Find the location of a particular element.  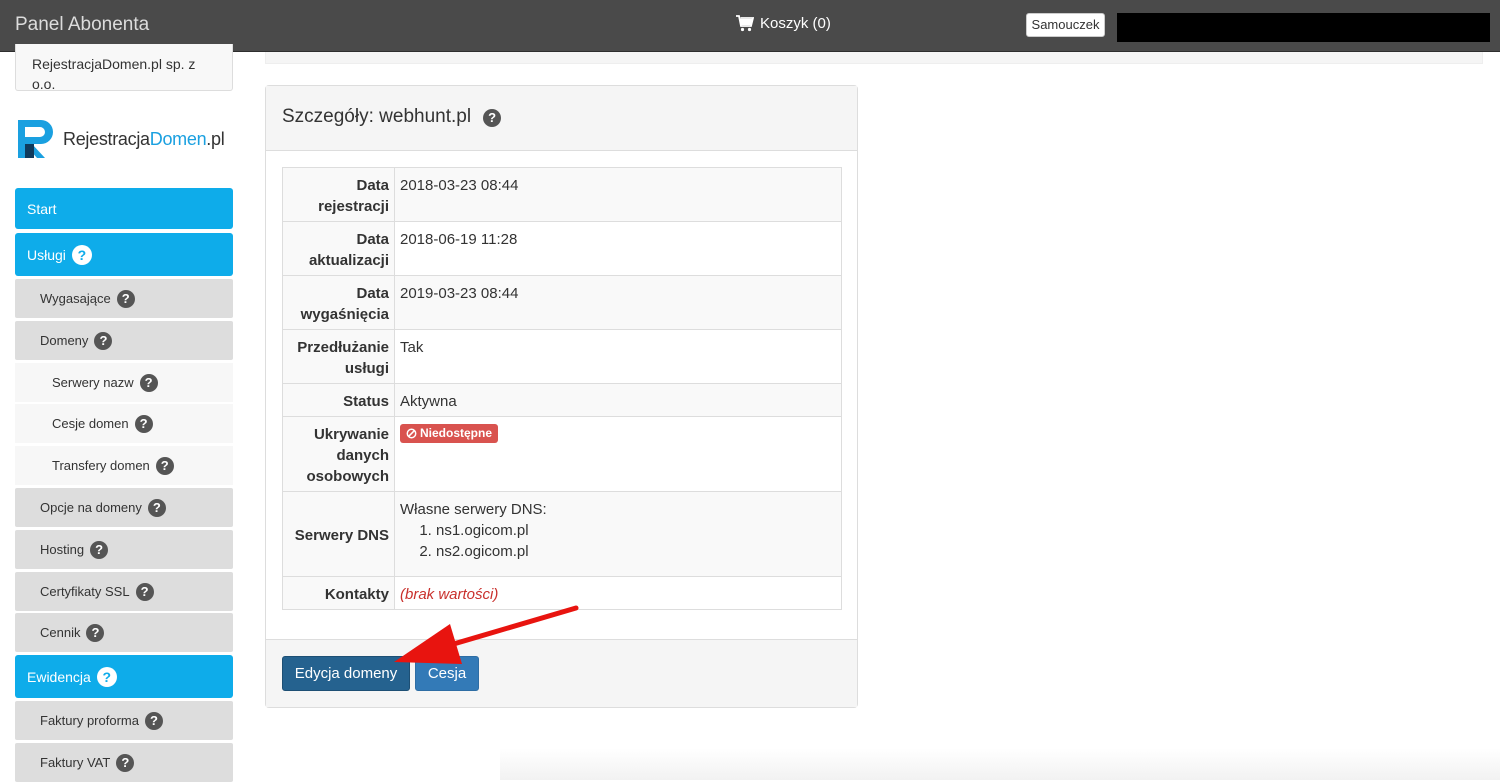

sidebar-item-label: Hosting is located at coordinates (62, 549).